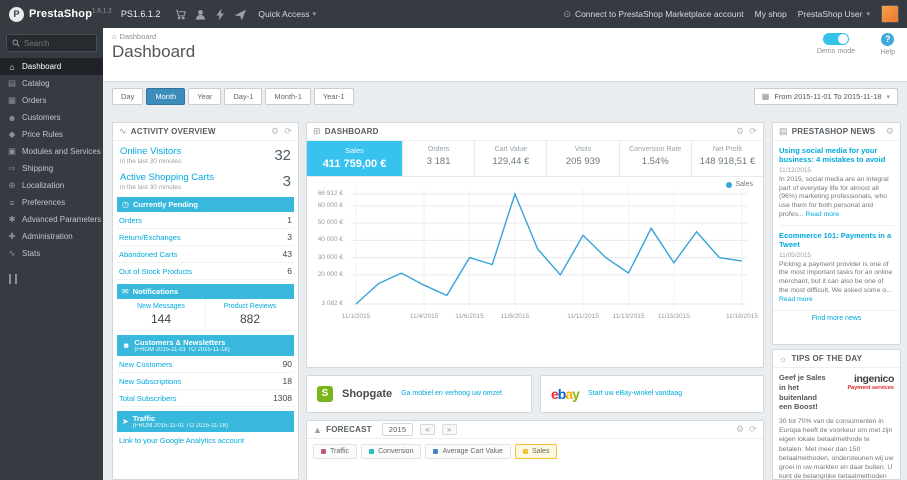 Image resolution: width=907 pixels, height=480 pixels. What do you see at coordinates (469, 316) in the screenshot?
I see `x-axis-label: 11/6/2015` at bounding box center [469, 316].